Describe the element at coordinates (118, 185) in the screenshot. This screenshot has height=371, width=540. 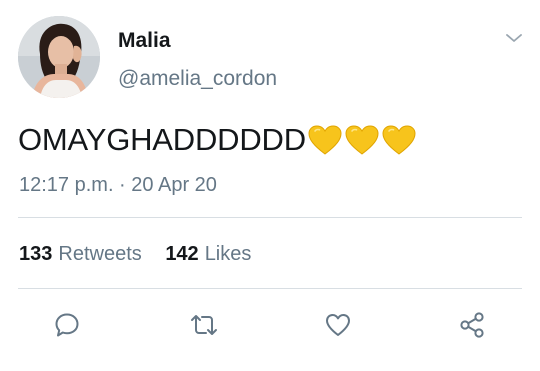
I see `tweet-timestamp: 12:17 p.m. · 20 Apr 20` at that location.